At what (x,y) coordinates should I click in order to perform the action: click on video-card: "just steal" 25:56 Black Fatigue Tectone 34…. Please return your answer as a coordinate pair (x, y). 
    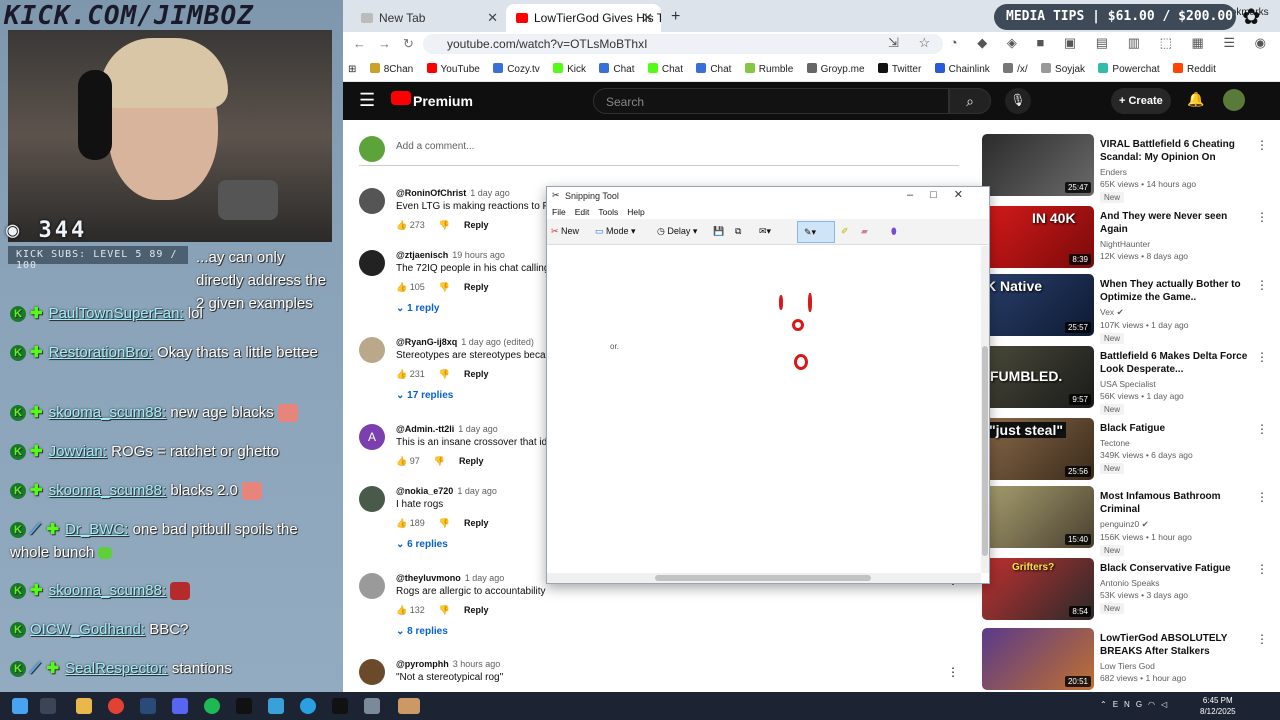
    Looking at the image, I should click on (1127, 451).